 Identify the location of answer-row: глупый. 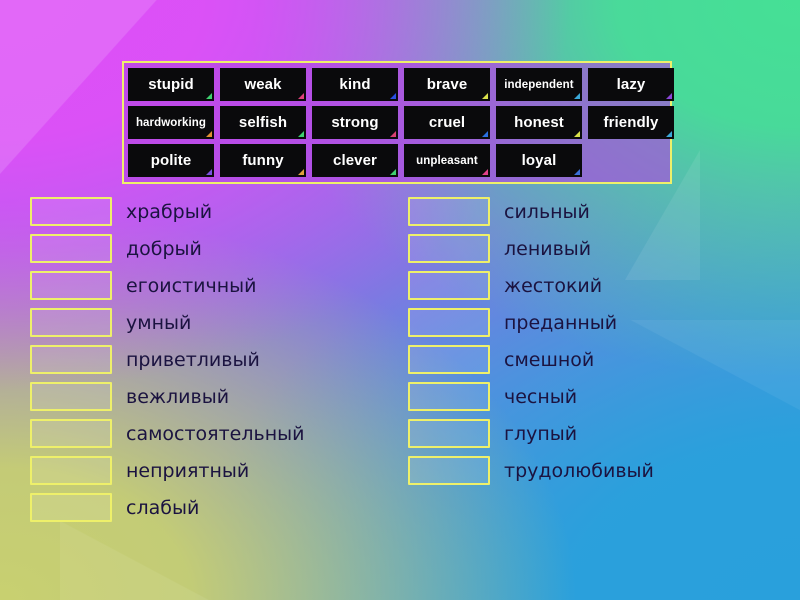
(598, 433).